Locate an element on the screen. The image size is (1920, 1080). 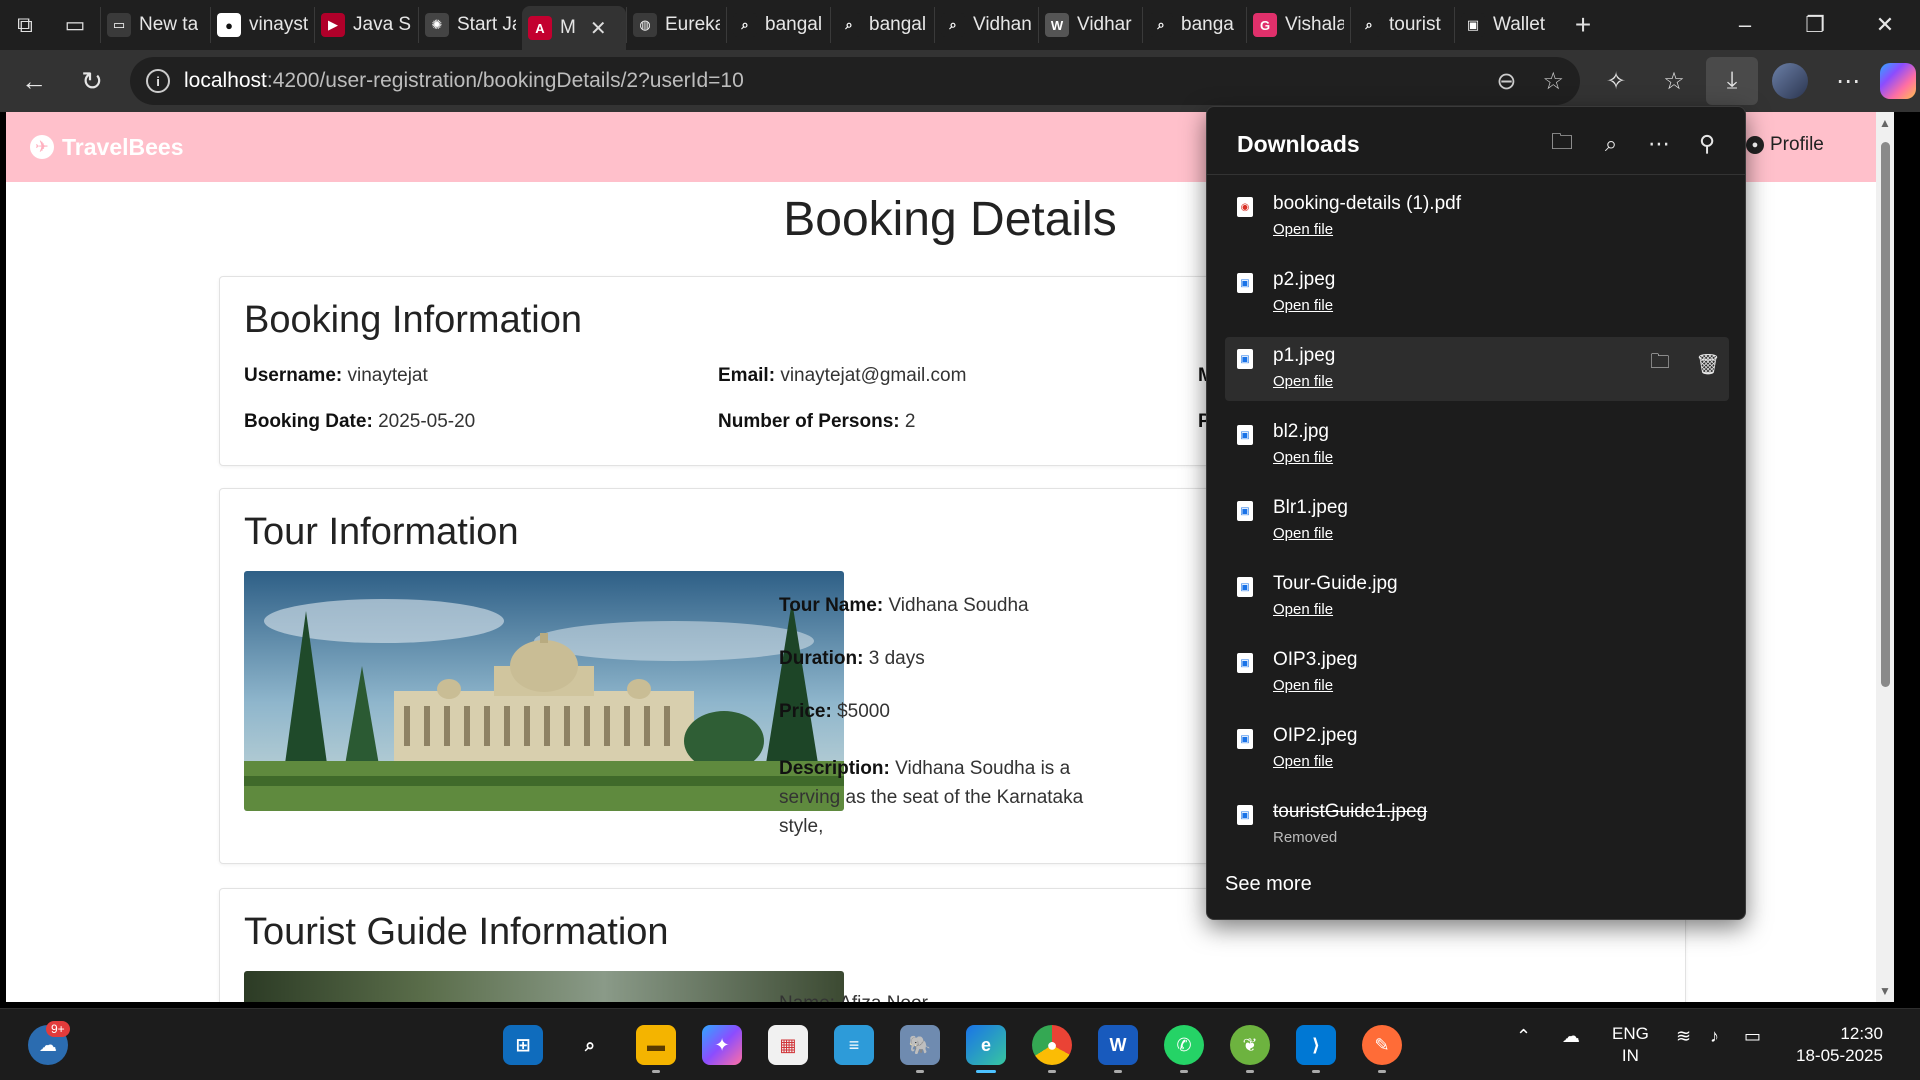
chrome-icon: ● is located at coordinates (1052, 1049).